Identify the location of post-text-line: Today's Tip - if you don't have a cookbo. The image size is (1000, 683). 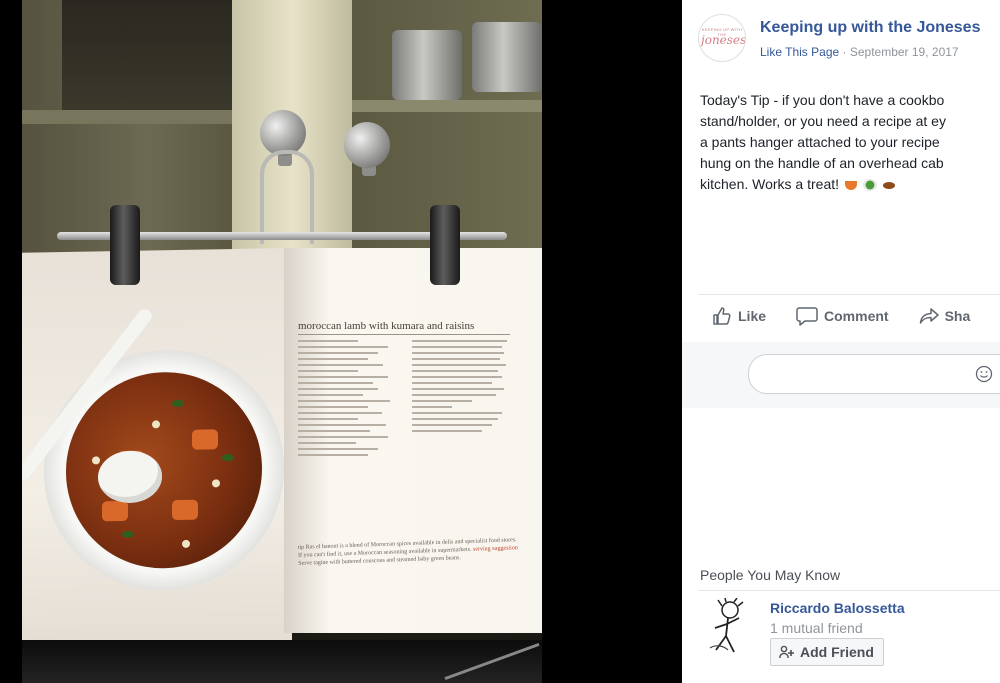
(822, 100).